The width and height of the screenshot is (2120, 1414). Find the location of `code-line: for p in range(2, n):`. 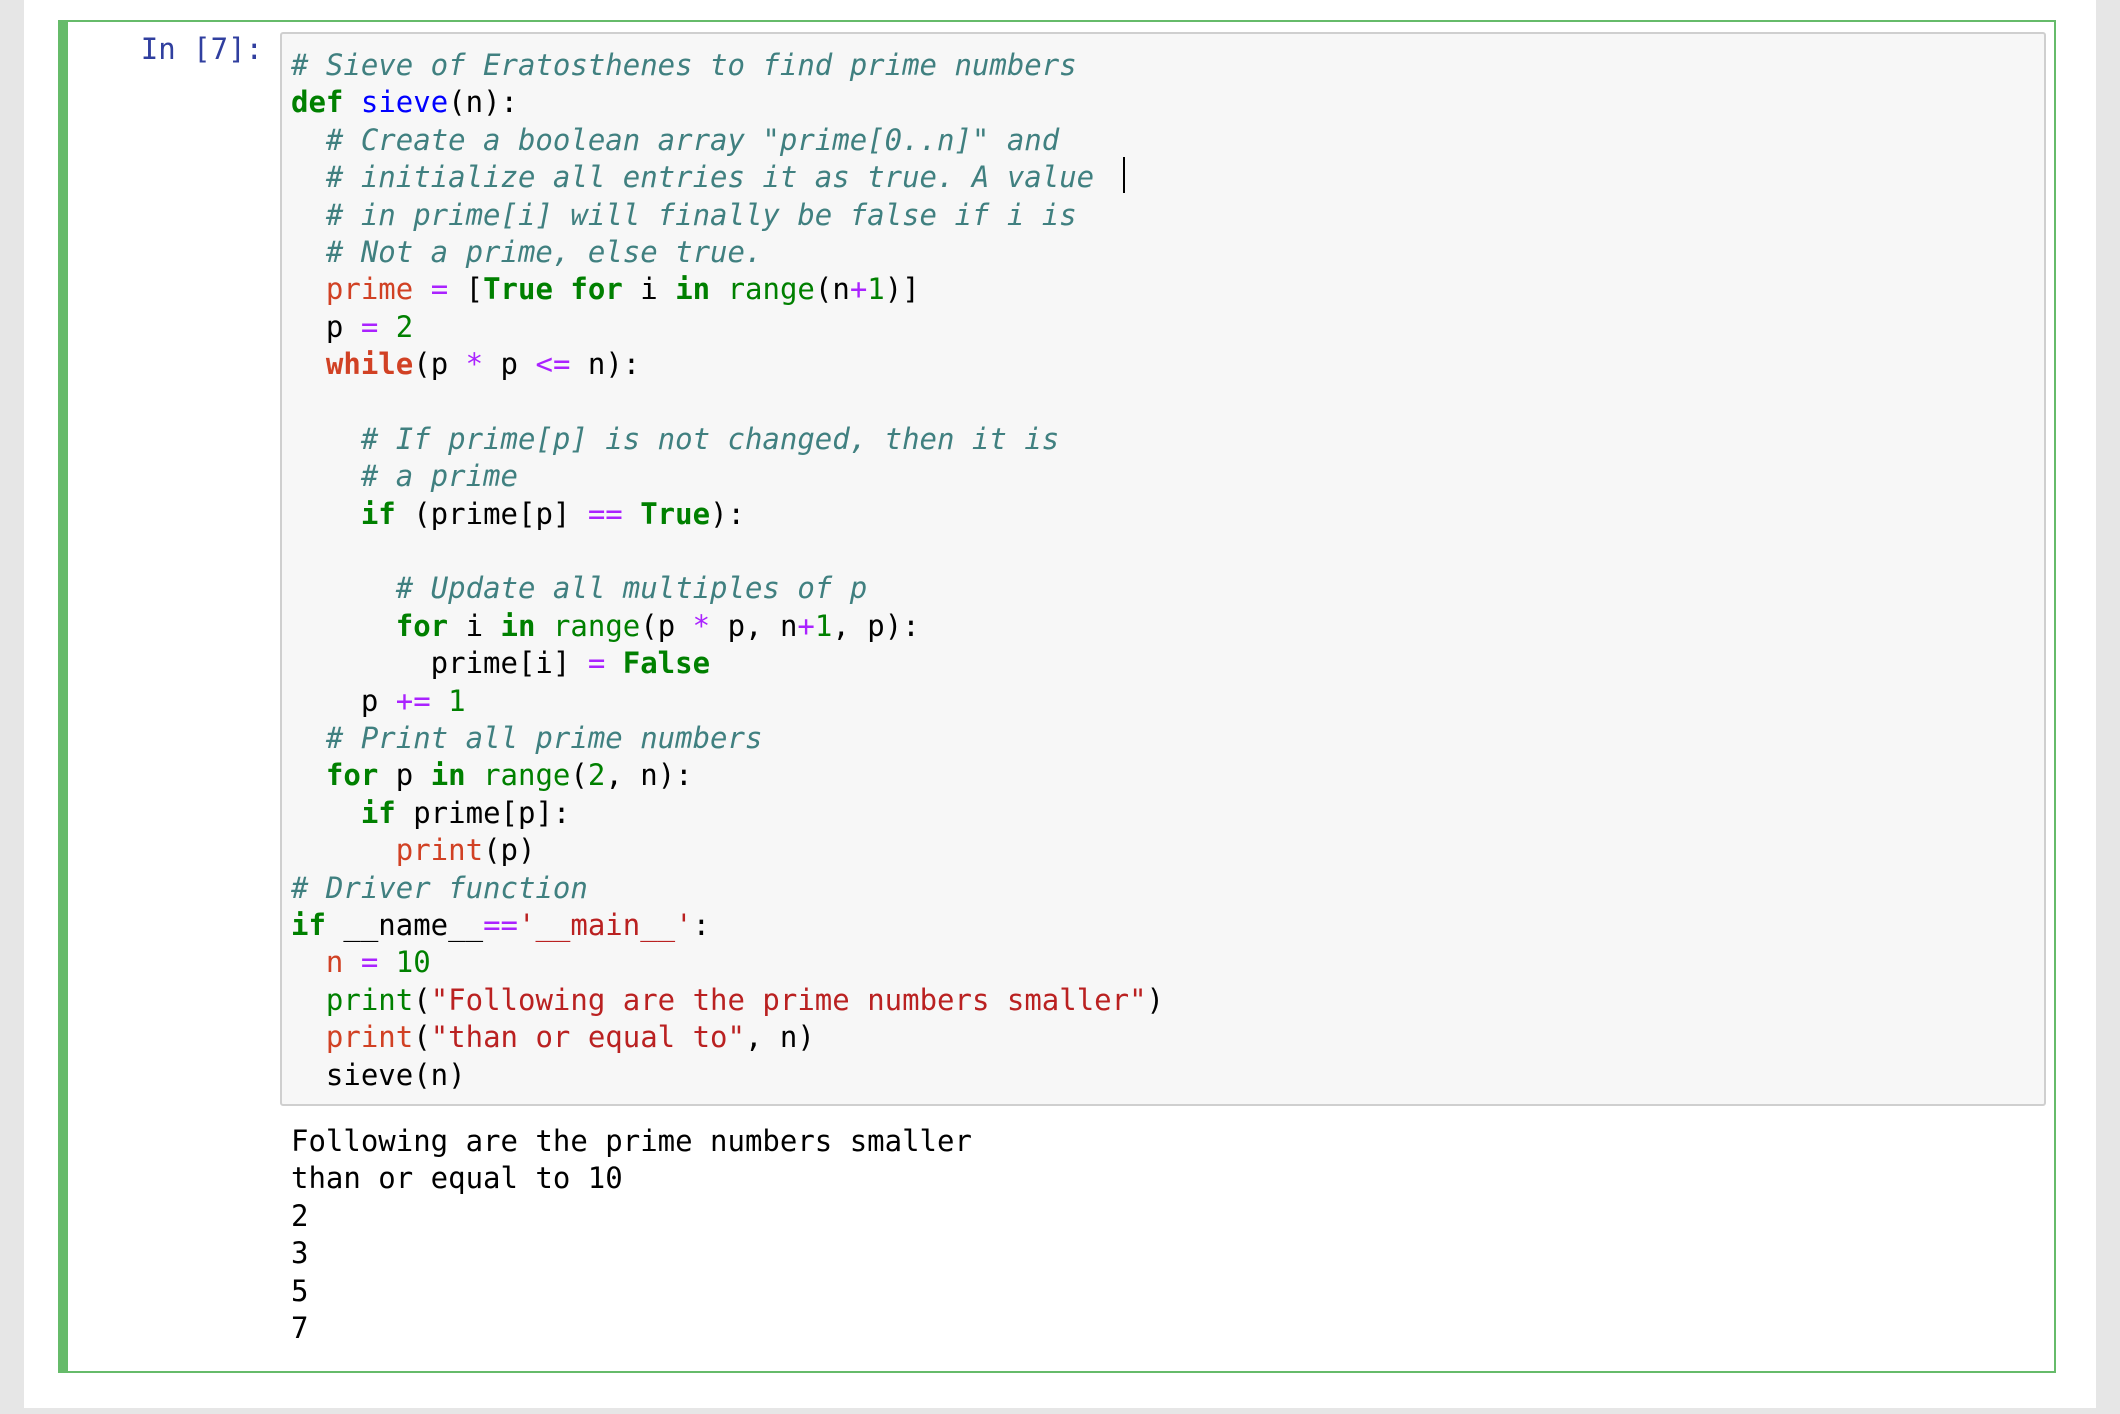

code-line: for p in range(2, n): is located at coordinates (727, 775).